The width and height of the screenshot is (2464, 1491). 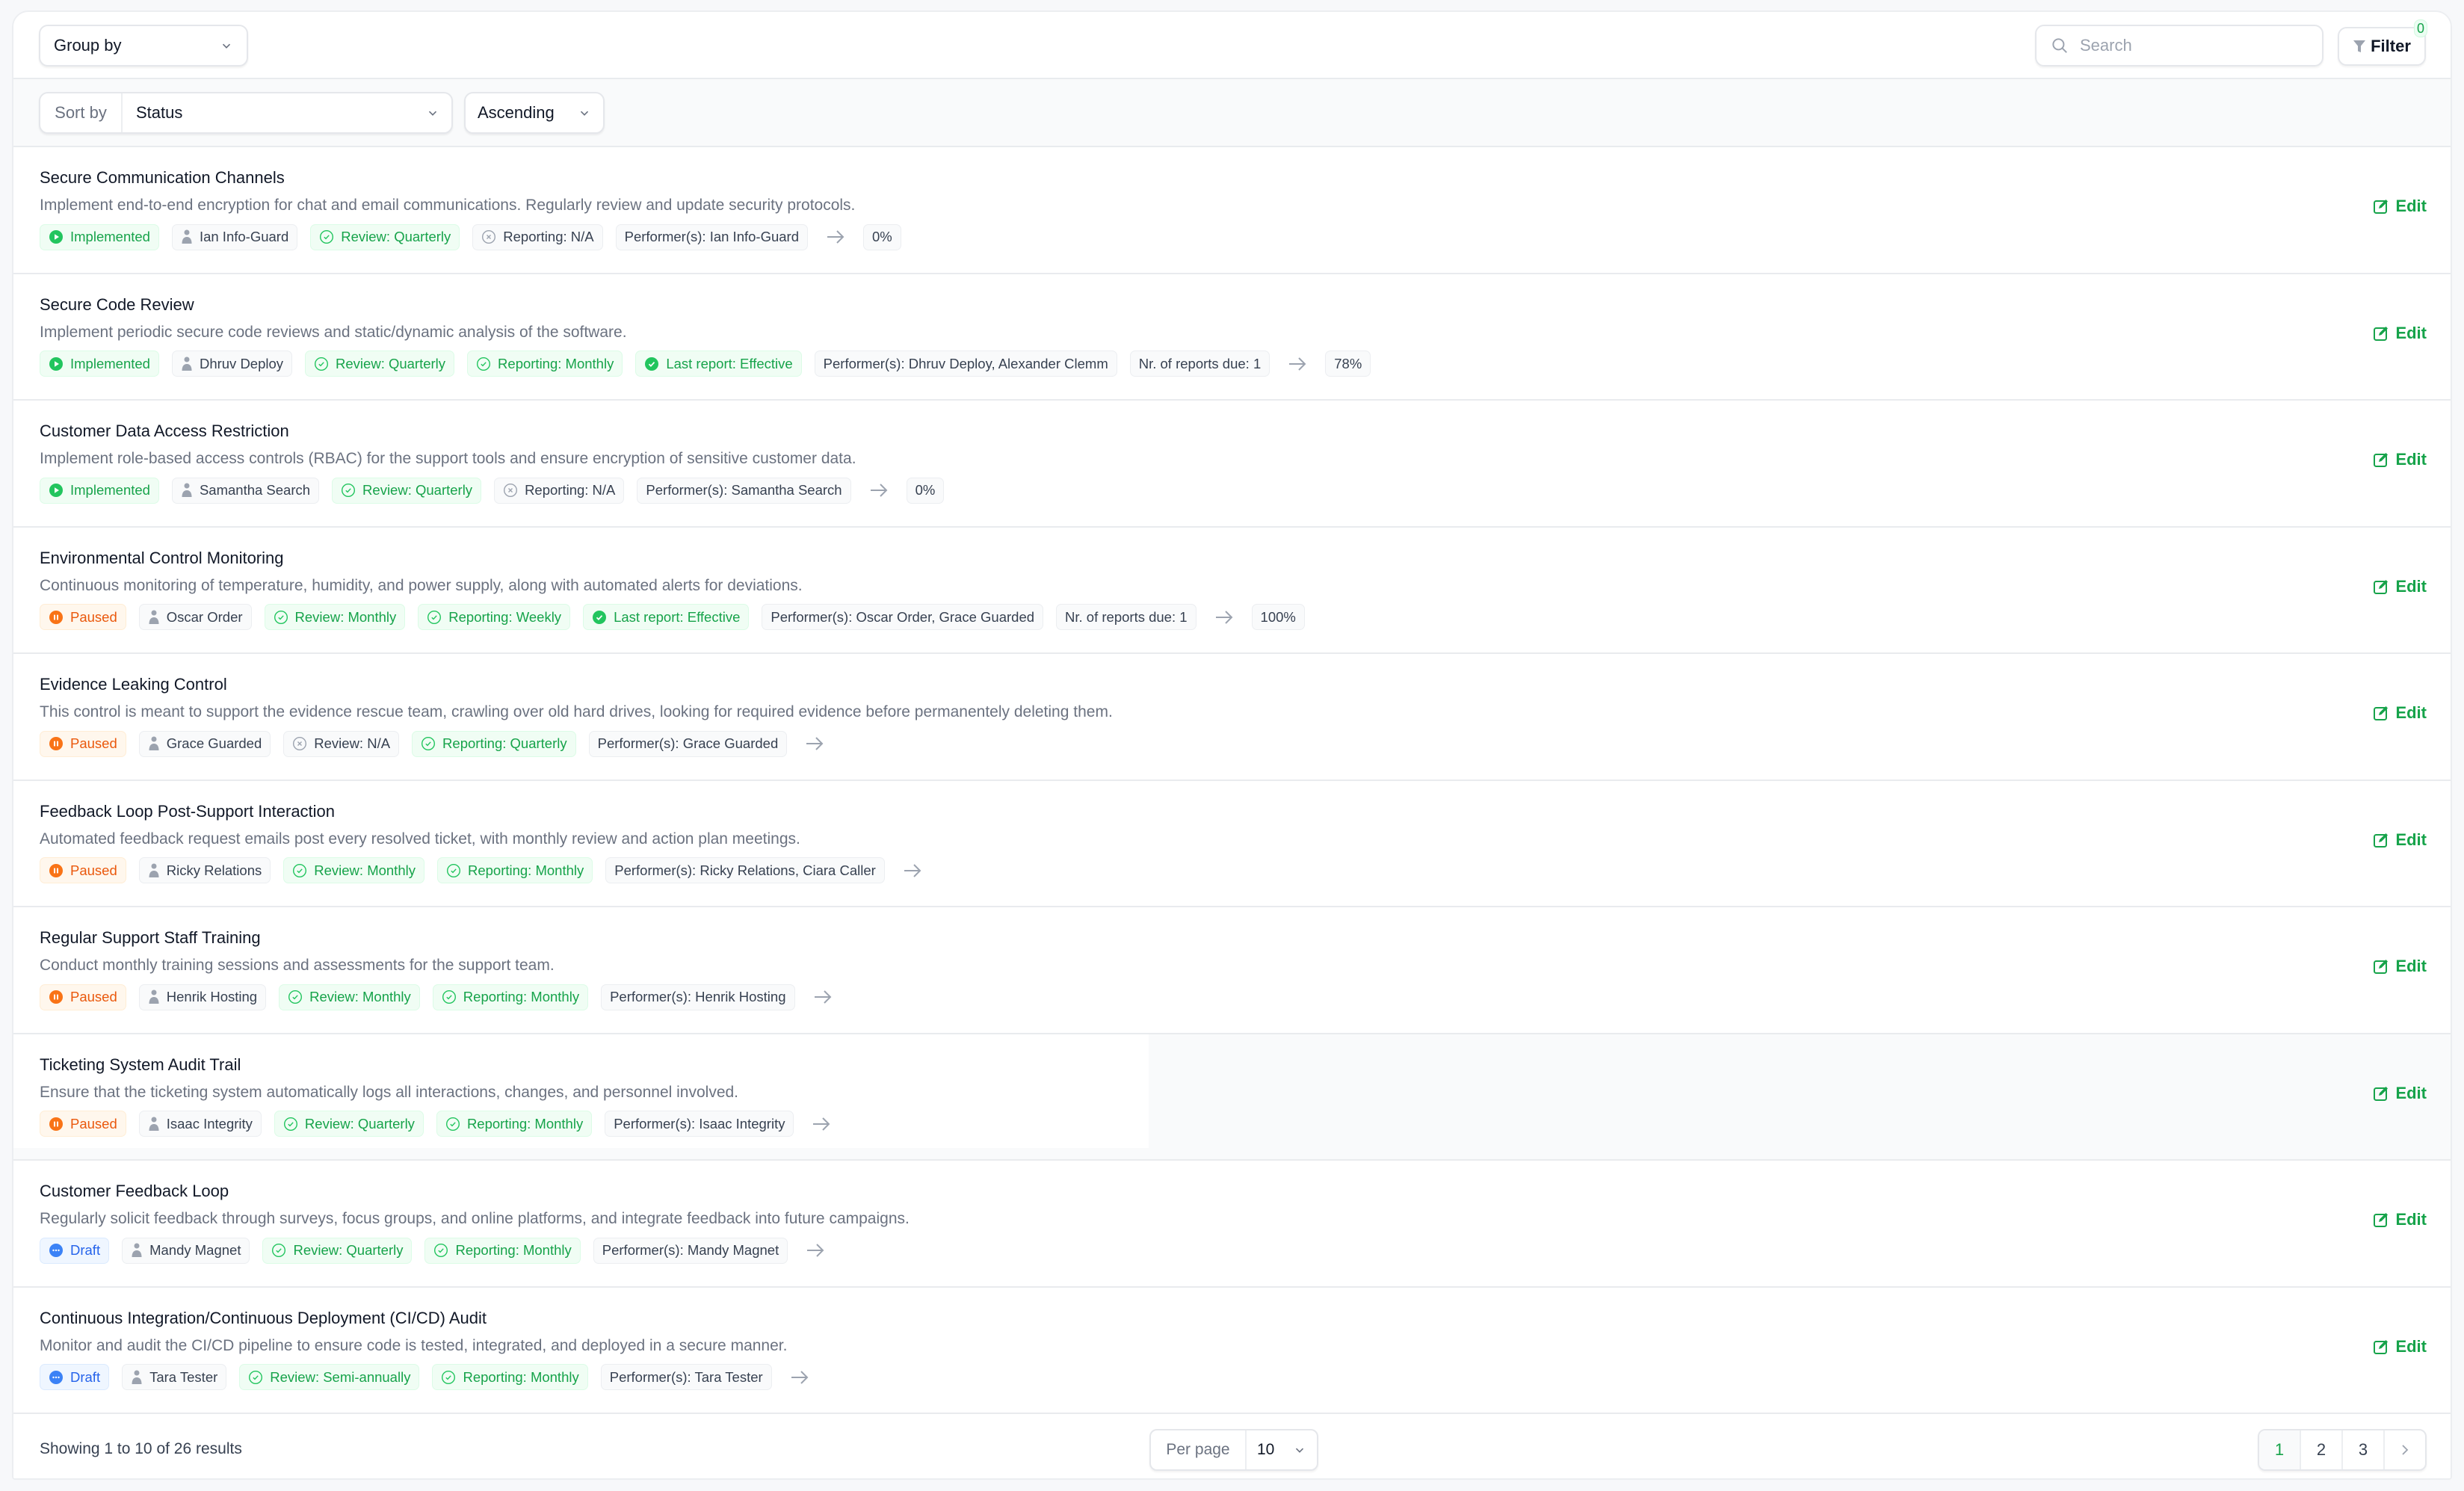 I want to click on control-title: Secure Code Review, so click(x=1178, y=305).